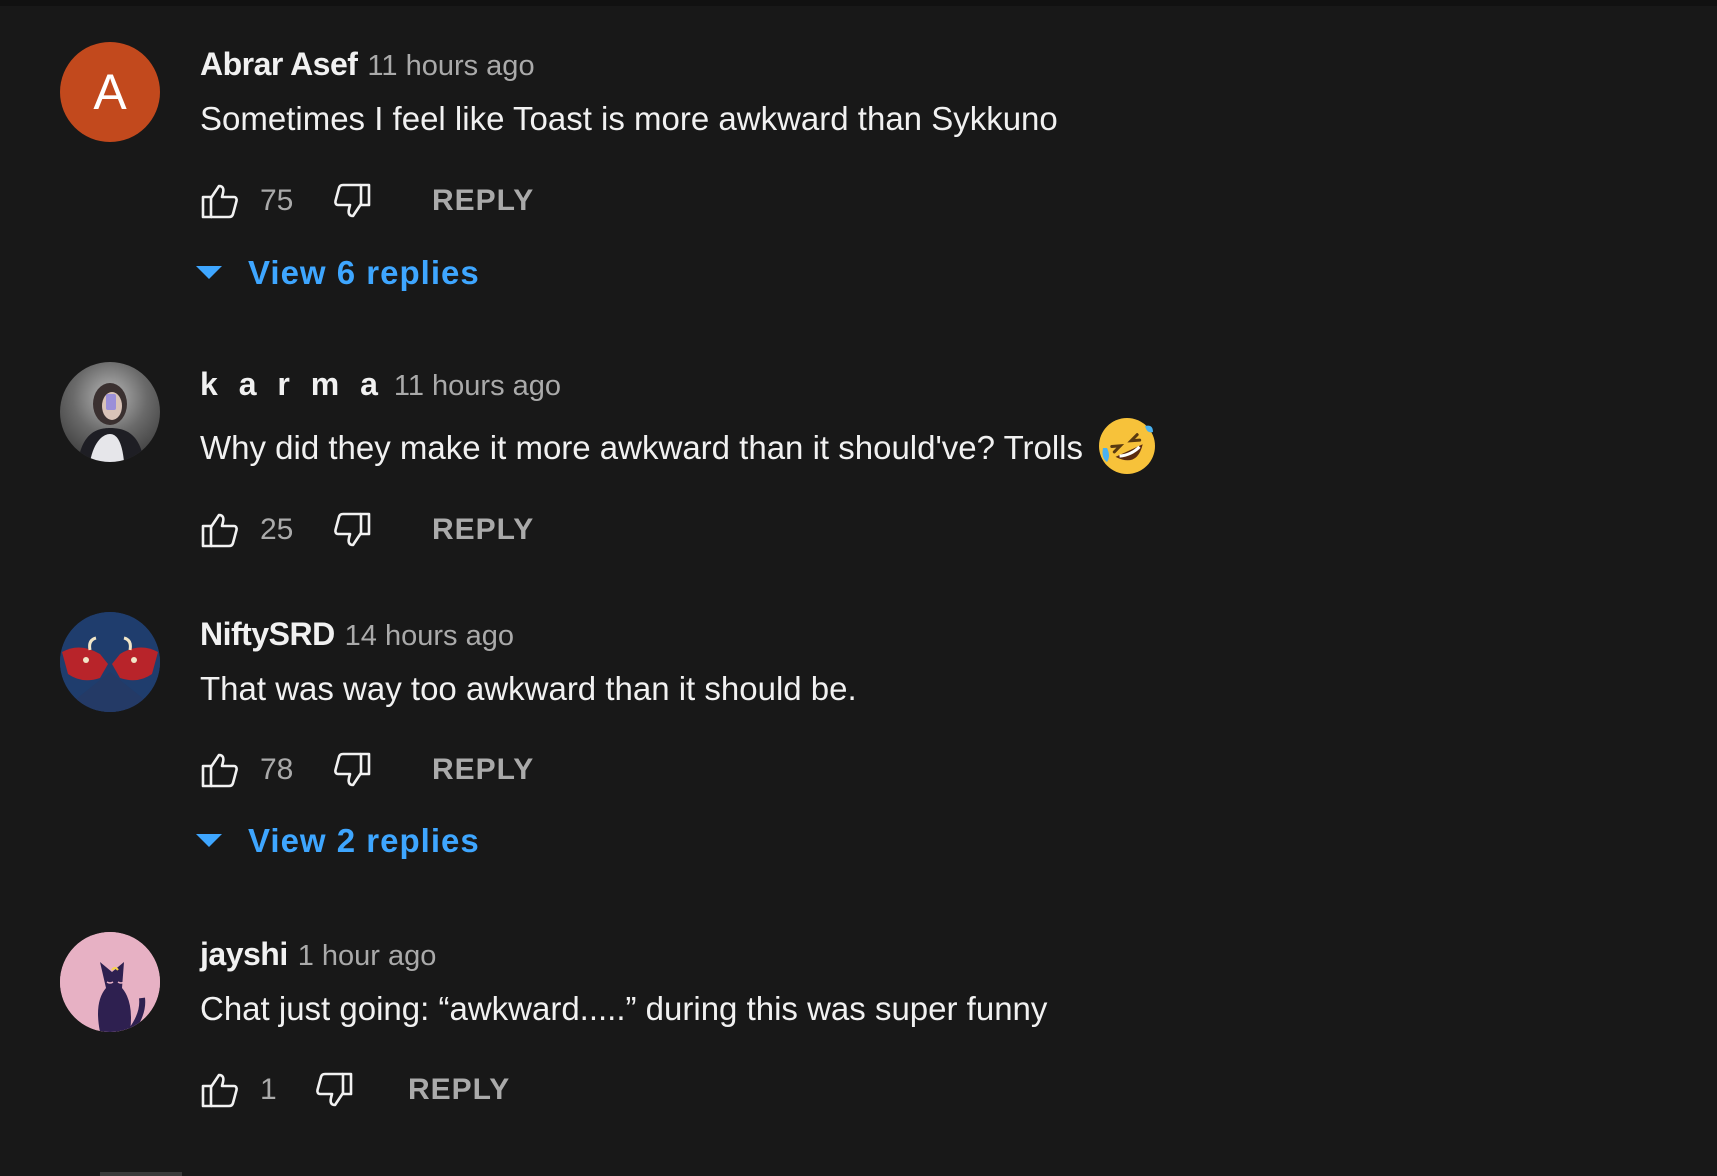 Image resolution: width=1717 pixels, height=1176 pixels. What do you see at coordinates (292, 384) in the screenshot?
I see `author-name: k a r m a` at bounding box center [292, 384].